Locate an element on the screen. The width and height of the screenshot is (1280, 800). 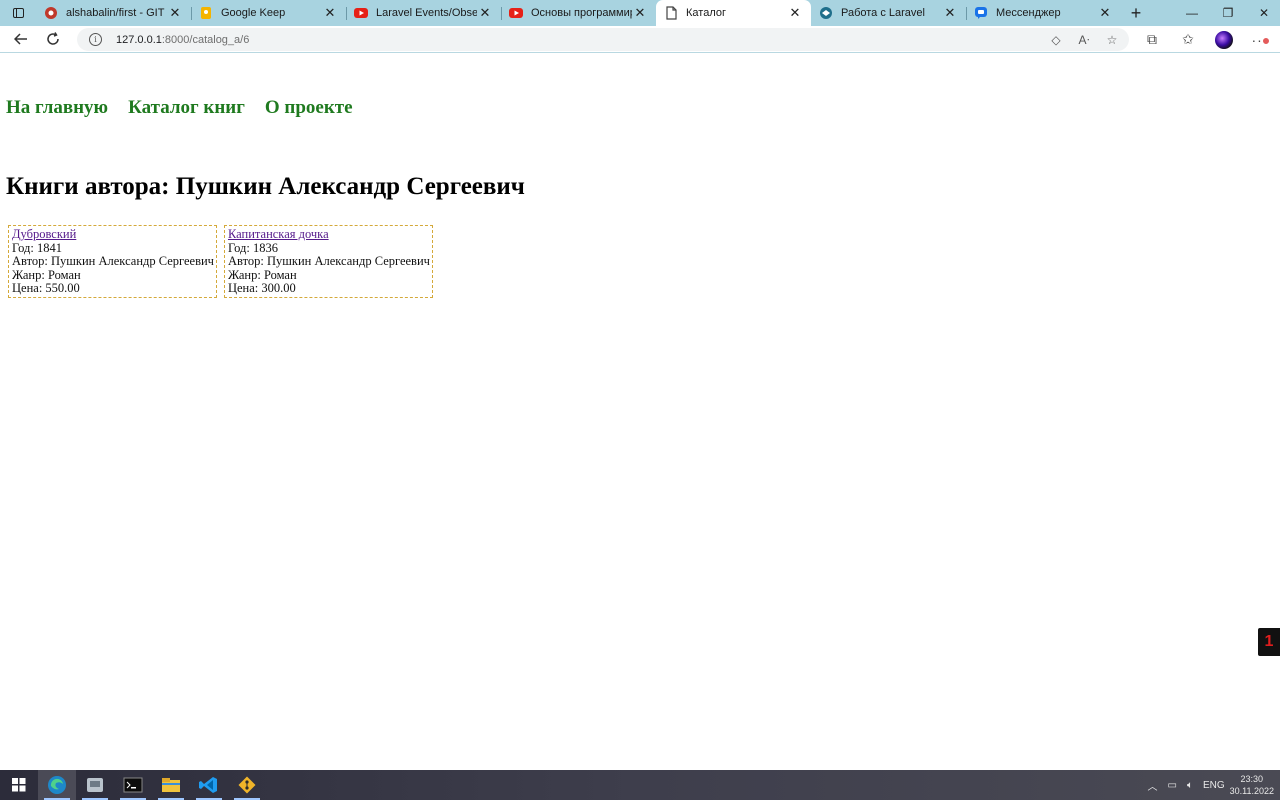
extensions-button: ⧉ is located at coordinates (1152, 39).